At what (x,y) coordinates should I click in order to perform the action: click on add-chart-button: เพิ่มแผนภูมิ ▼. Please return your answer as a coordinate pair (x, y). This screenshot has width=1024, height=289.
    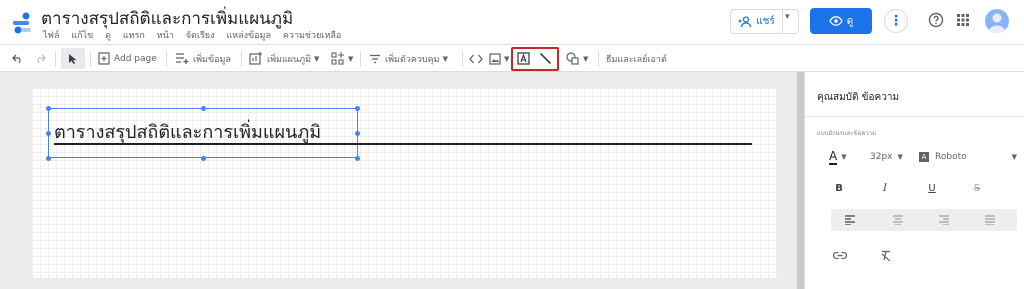
    Looking at the image, I should click on (284, 58).